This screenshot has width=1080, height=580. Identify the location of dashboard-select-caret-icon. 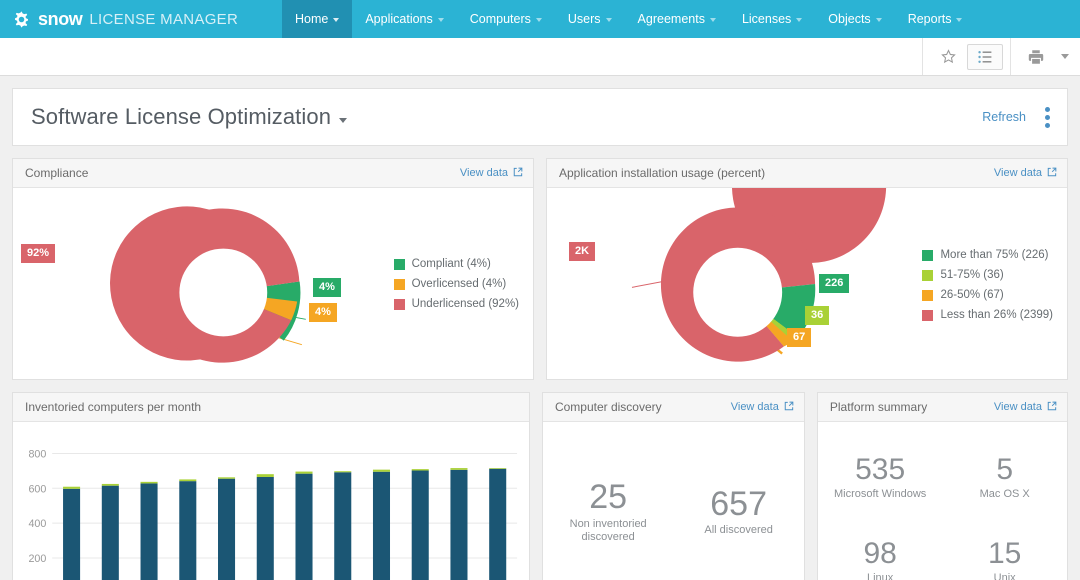
(343, 120).